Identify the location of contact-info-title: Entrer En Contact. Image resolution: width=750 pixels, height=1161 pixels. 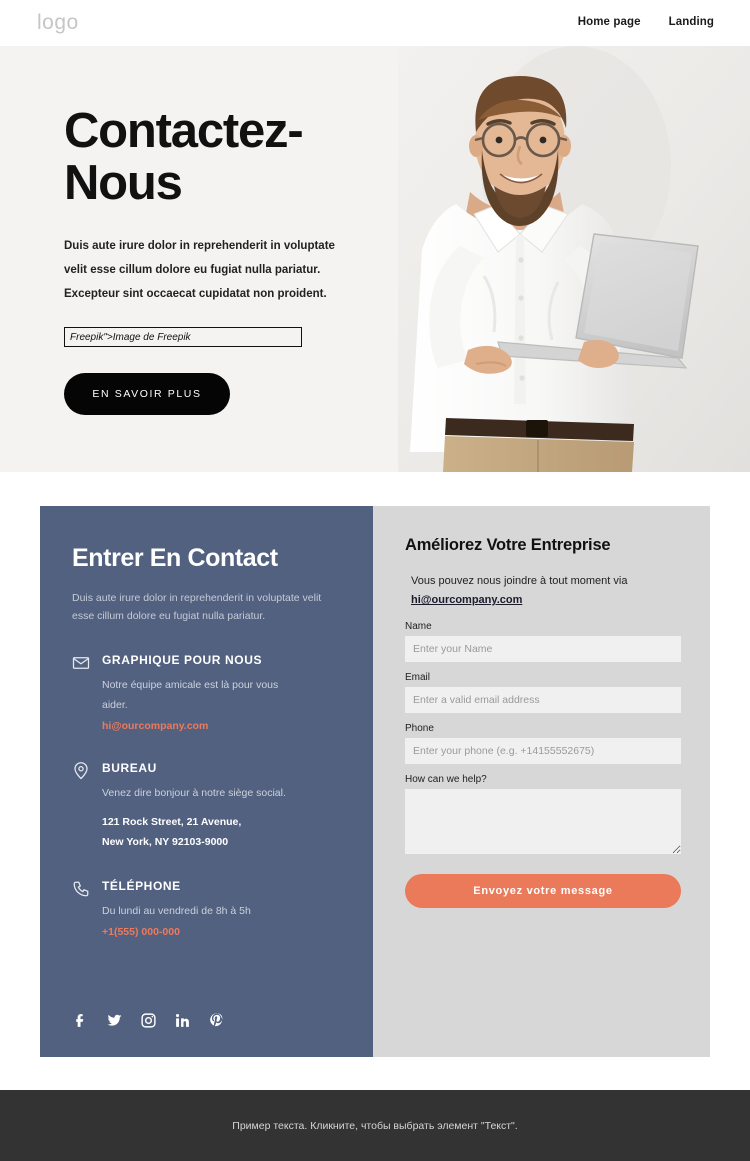
(175, 558).